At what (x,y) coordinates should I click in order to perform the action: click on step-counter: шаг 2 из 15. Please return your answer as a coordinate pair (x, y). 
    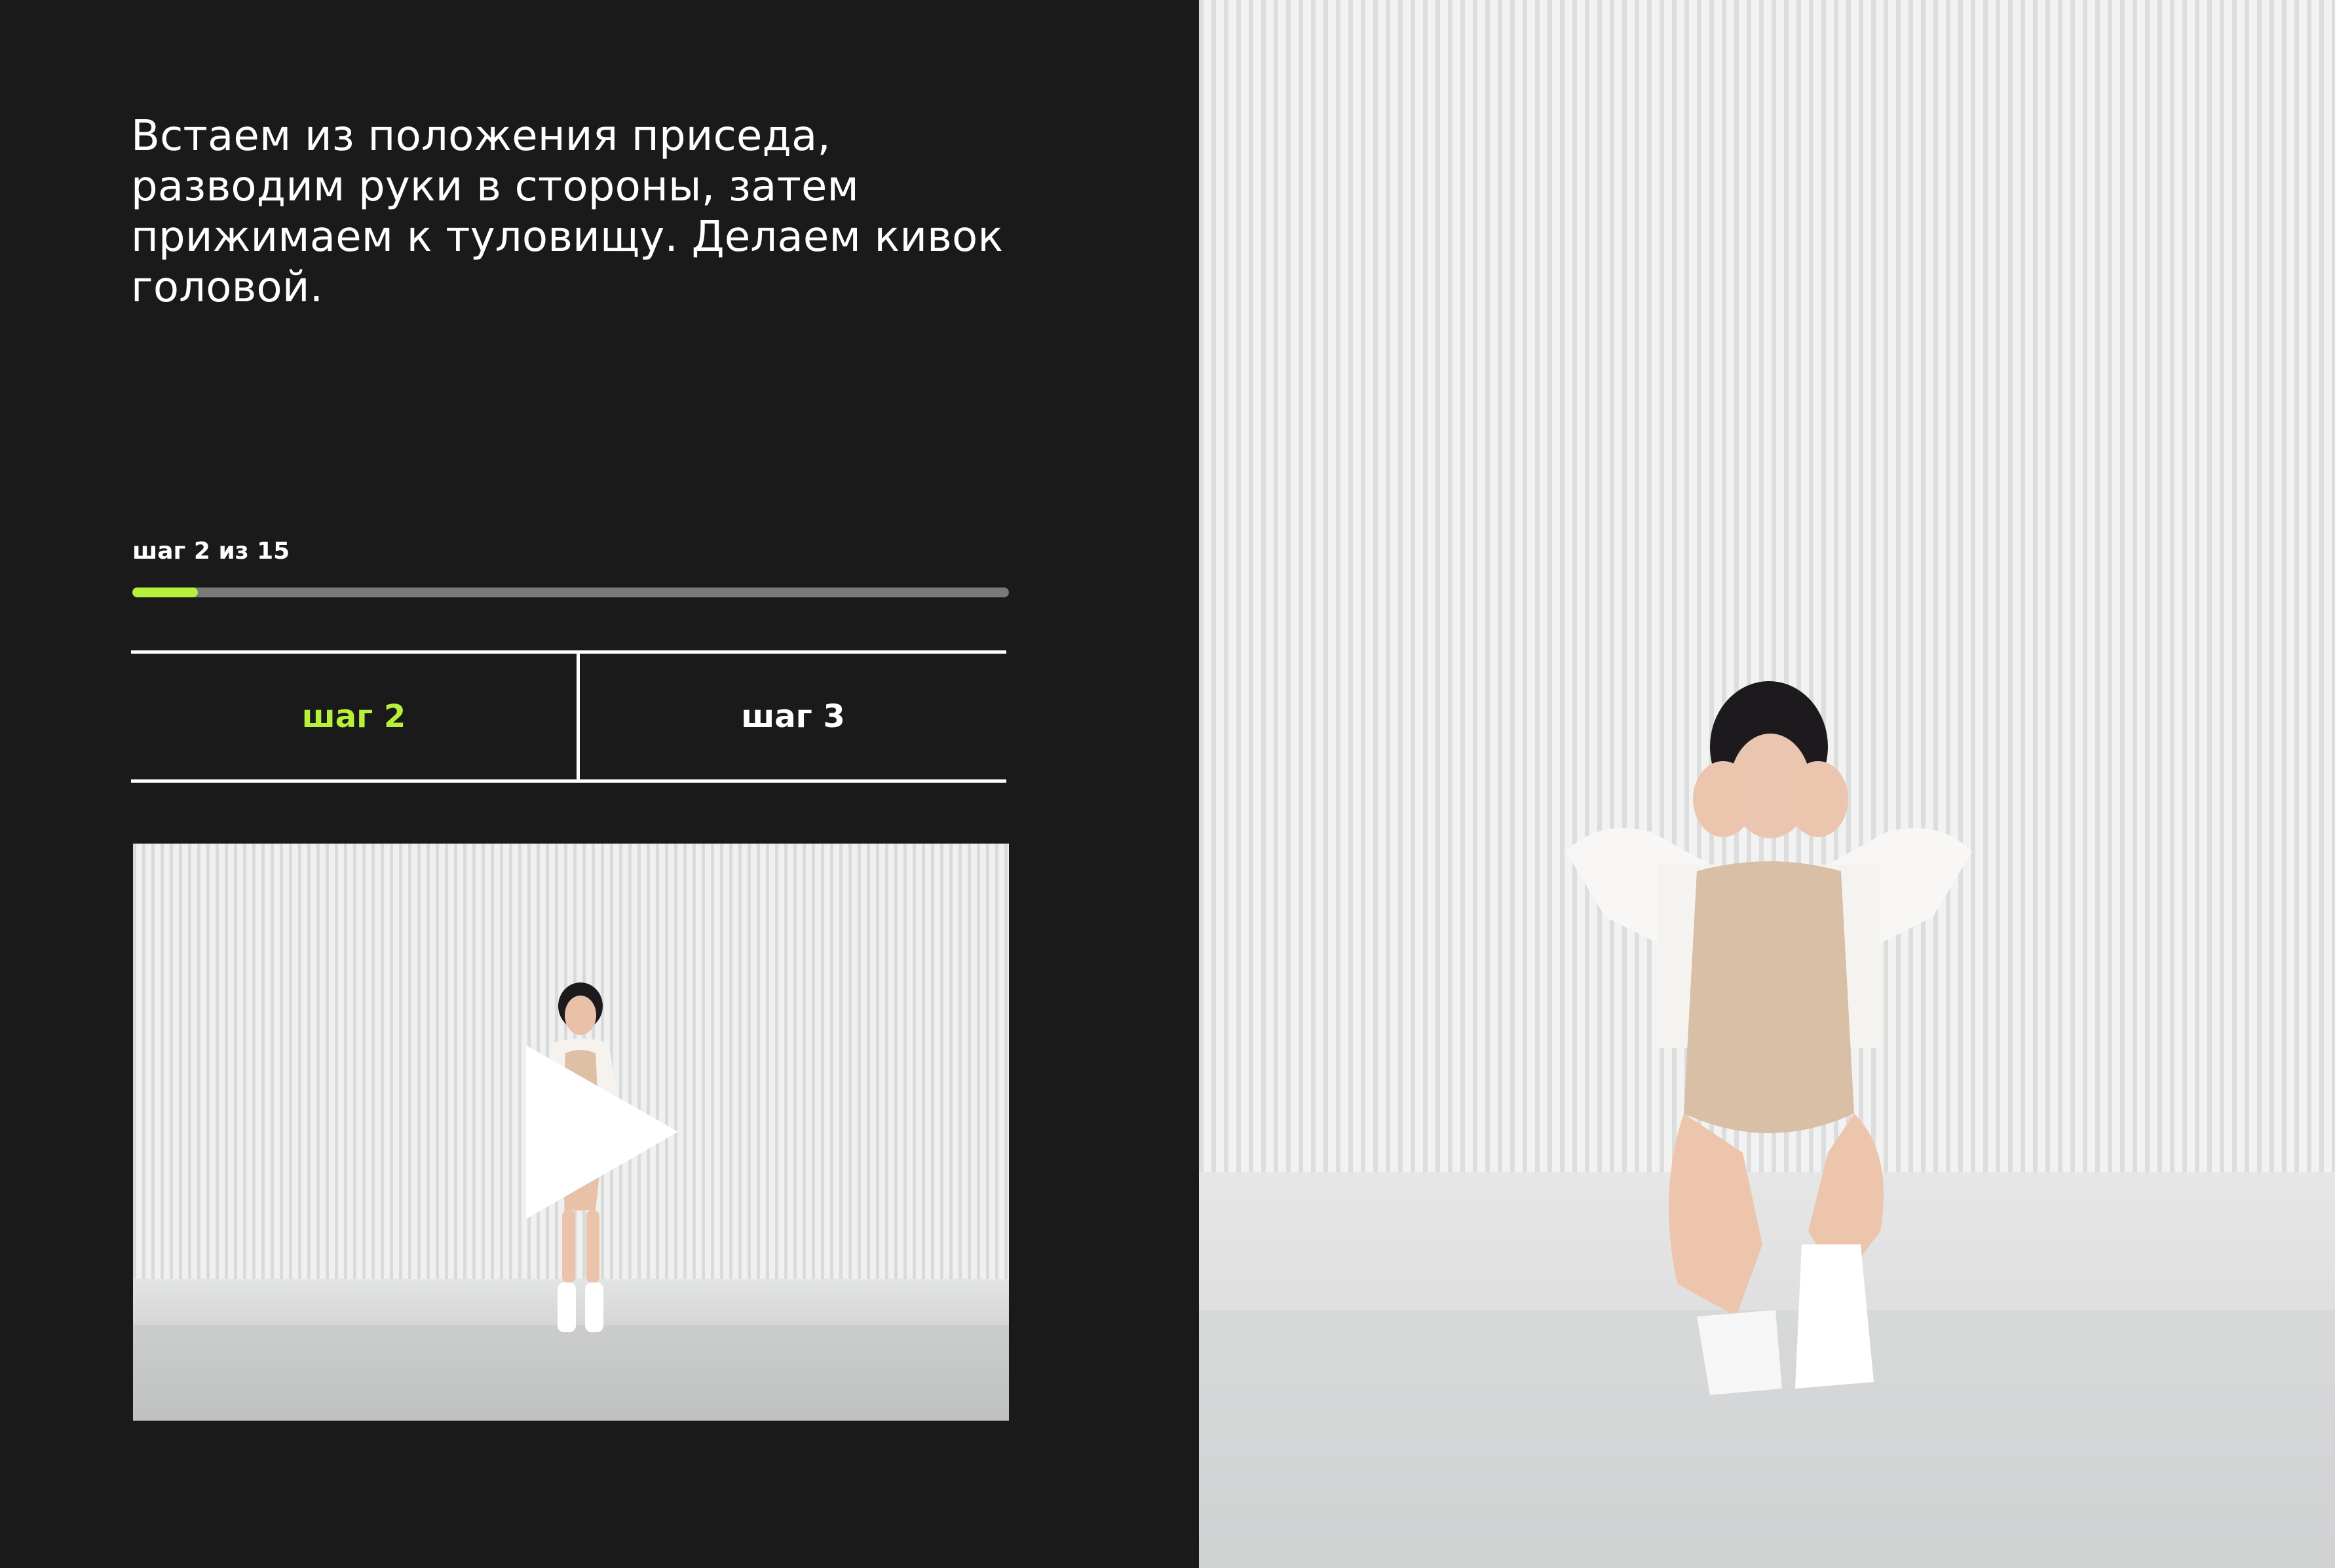
    Looking at the image, I should click on (211, 551).